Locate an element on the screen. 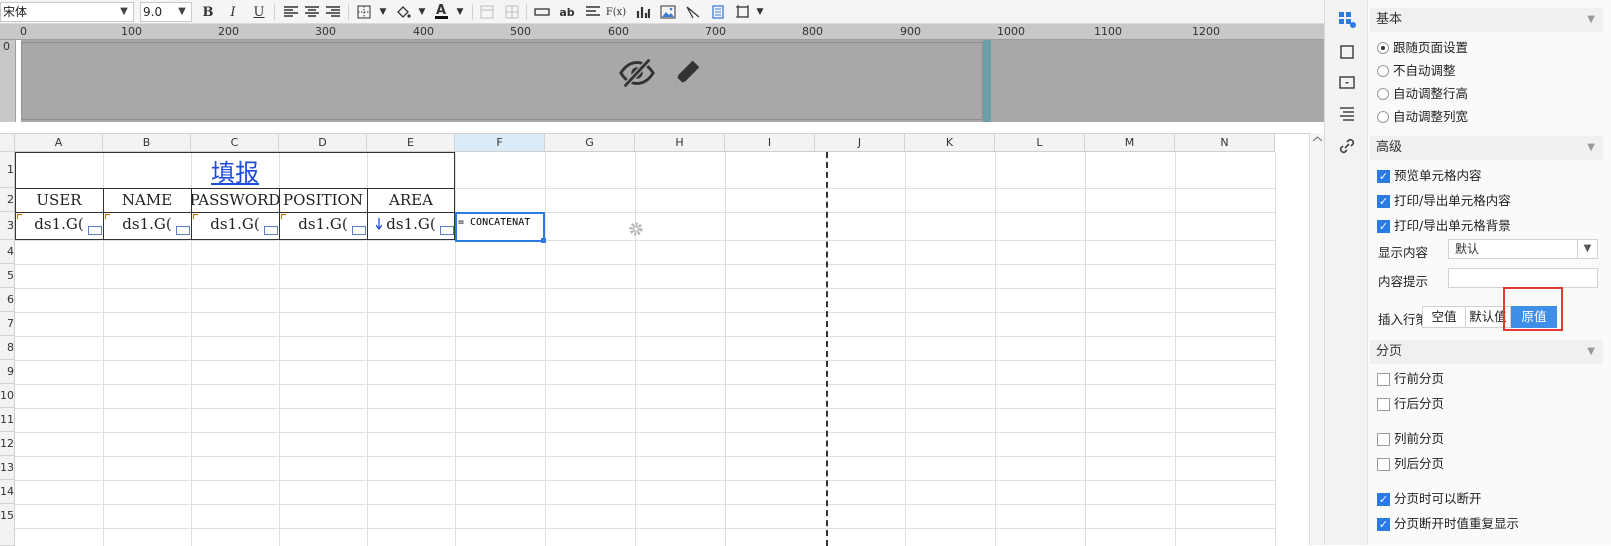 The width and height of the screenshot is (1611, 546). check-print-content: ✓ 打印/导出单元格内容 is located at coordinates (1444, 201).